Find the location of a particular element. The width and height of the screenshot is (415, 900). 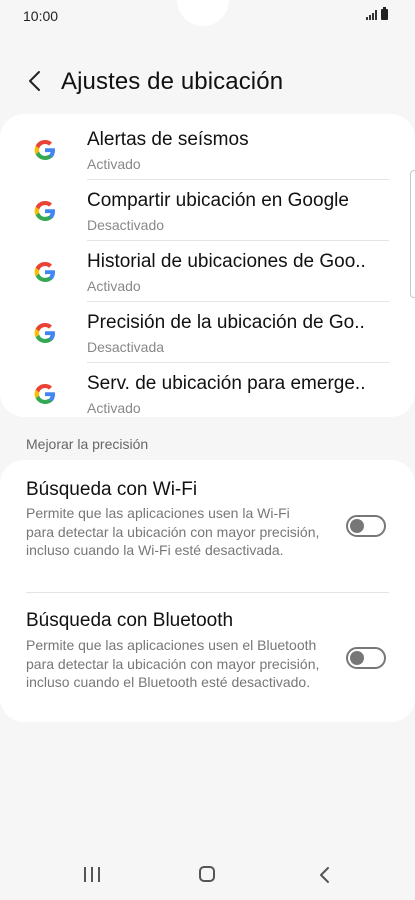

list-item-alertas-seismos: Alertas de seísmos Activado is located at coordinates (207, 149).